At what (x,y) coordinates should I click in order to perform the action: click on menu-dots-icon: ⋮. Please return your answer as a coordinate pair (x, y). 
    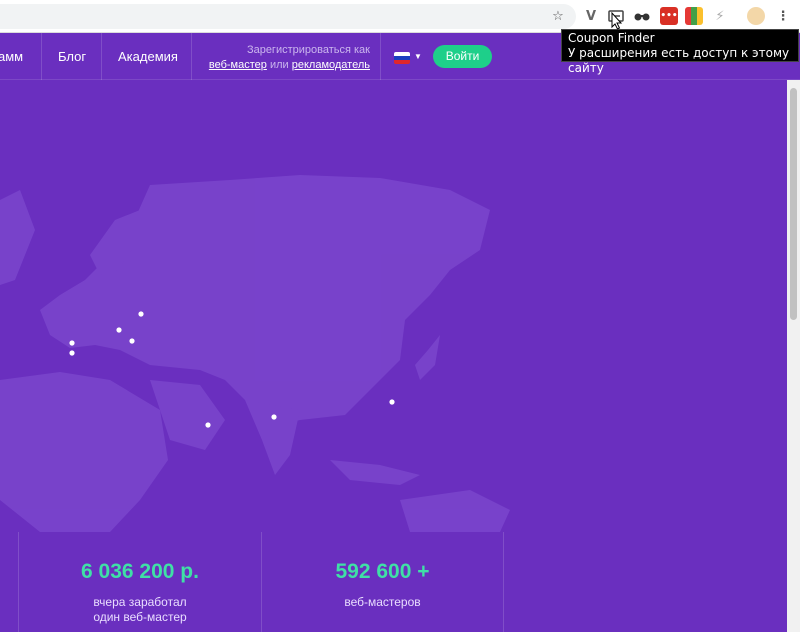
    Looking at the image, I should click on (783, 16).